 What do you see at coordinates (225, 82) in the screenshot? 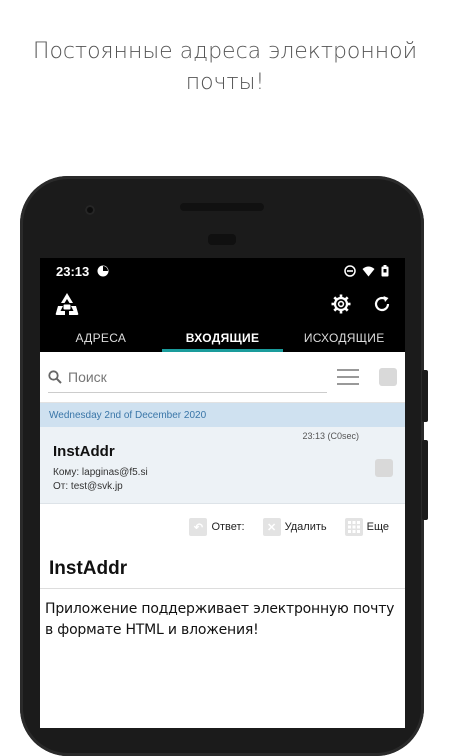
I see `promo-headline-line2: почты!` at bounding box center [225, 82].